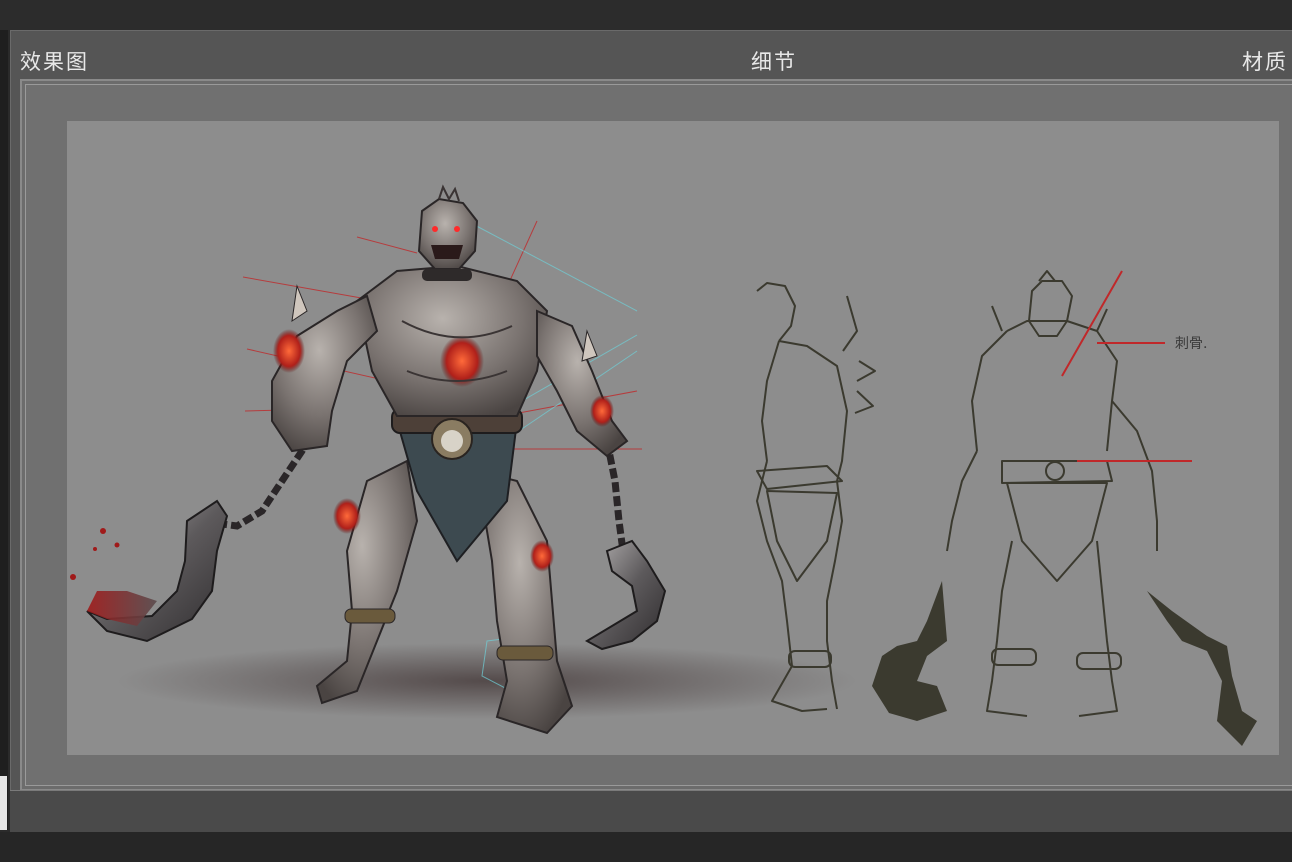 The width and height of the screenshot is (1292, 862). What do you see at coordinates (1265, 62) in the screenshot?
I see `header-material: 材质` at bounding box center [1265, 62].